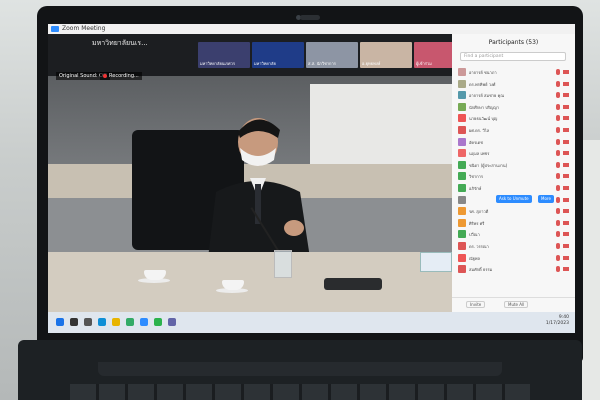  What do you see at coordinates (514, 142) in the screenshot?
I see `participant-row: อัครเดช` at bounding box center [514, 142].